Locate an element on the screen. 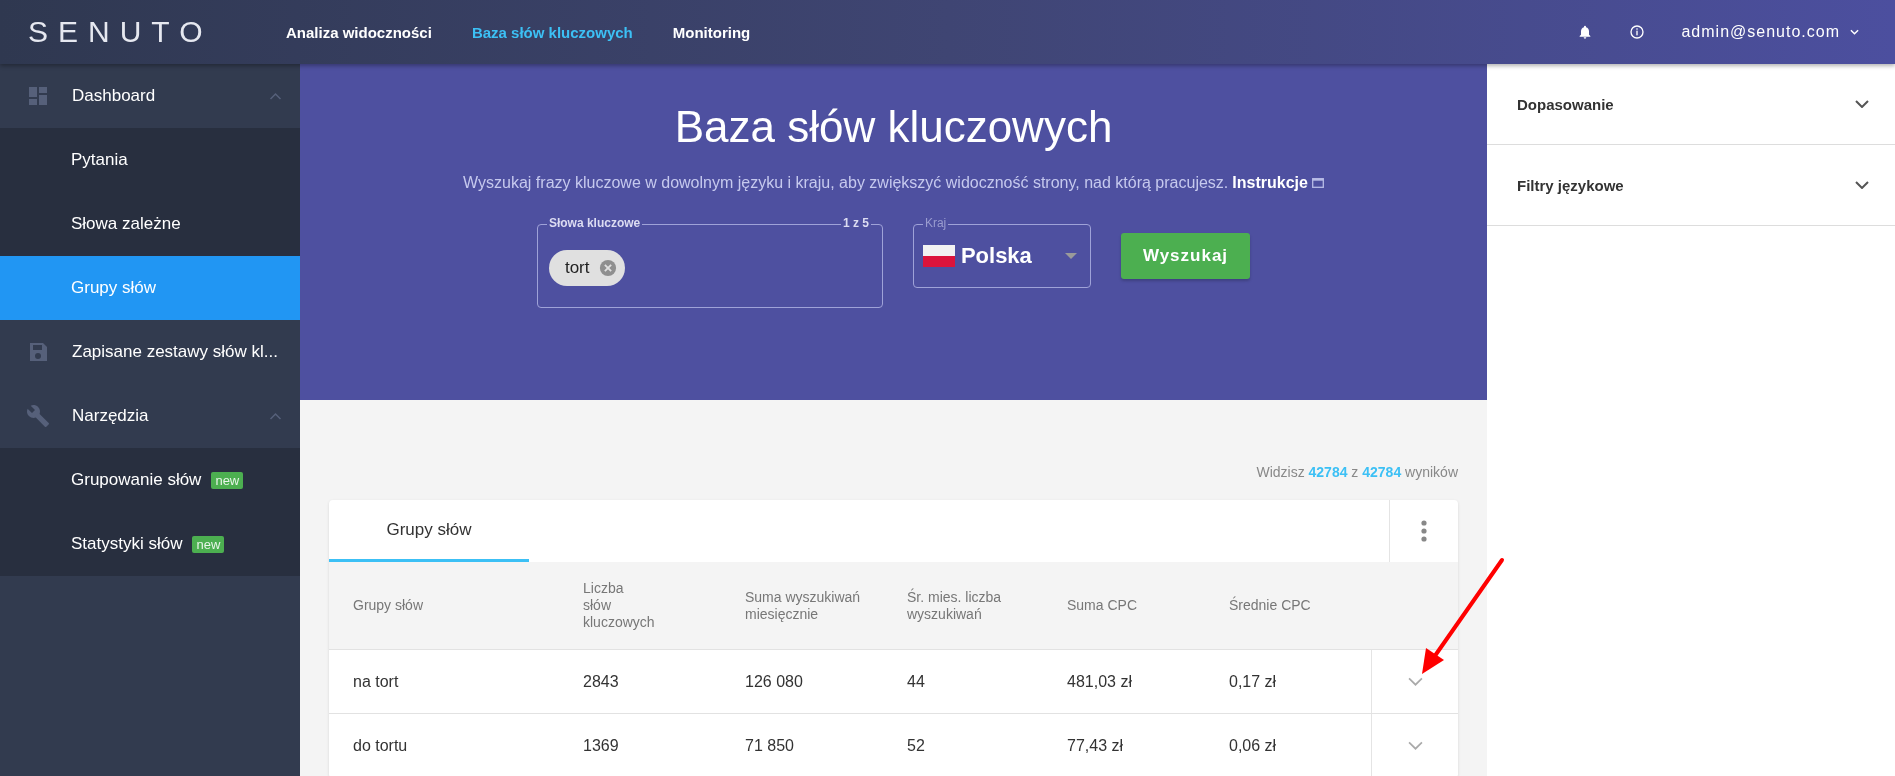 The height and width of the screenshot is (776, 1895). table-cell-text: 0,06 zł is located at coordinates (1253, 745).